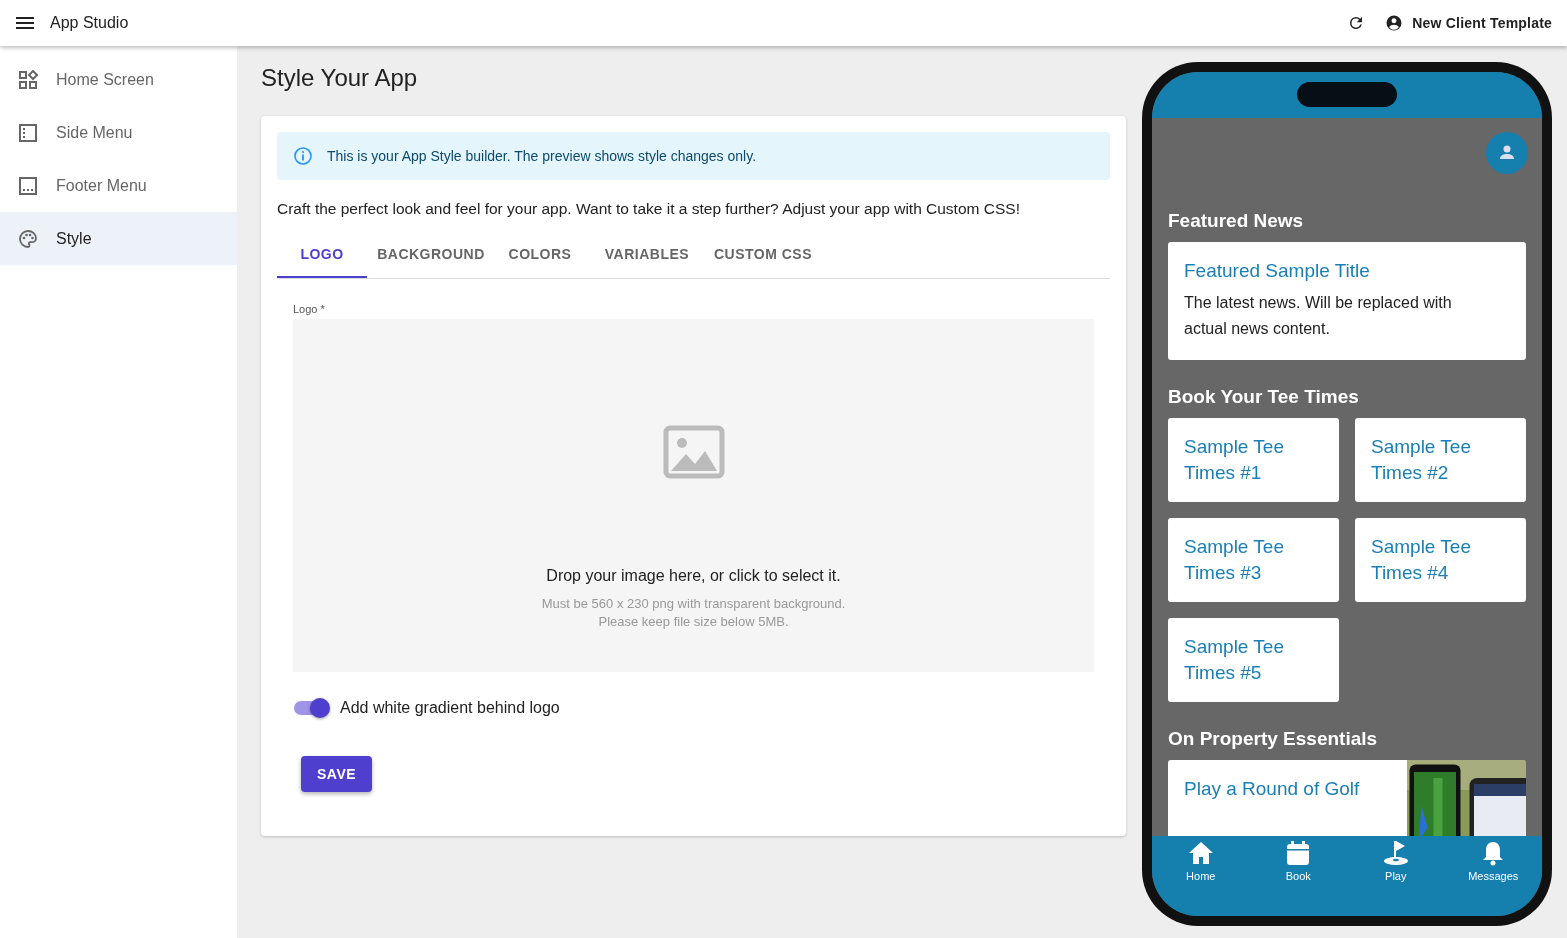 The image size is (1567, 938). I want to click on info-icon, so click(303, 156).